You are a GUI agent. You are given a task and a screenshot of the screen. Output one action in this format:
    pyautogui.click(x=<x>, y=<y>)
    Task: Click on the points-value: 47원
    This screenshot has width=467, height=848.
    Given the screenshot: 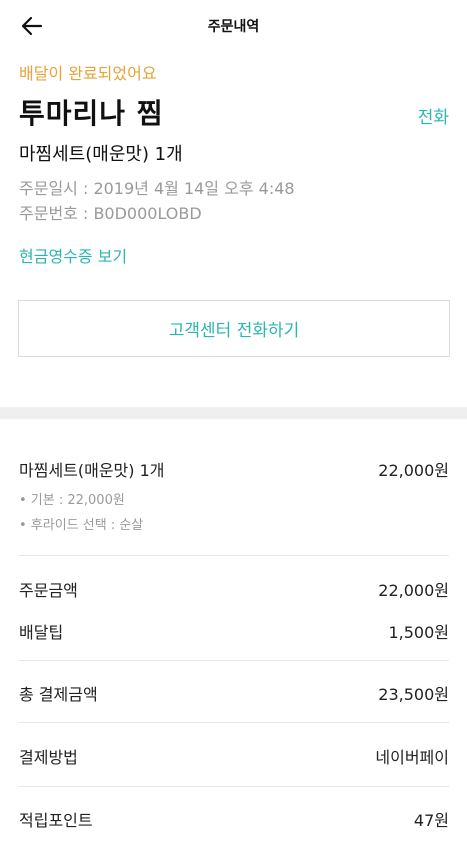 What is the action you would take?
    pyautogui.click(x=431, y=820)
    